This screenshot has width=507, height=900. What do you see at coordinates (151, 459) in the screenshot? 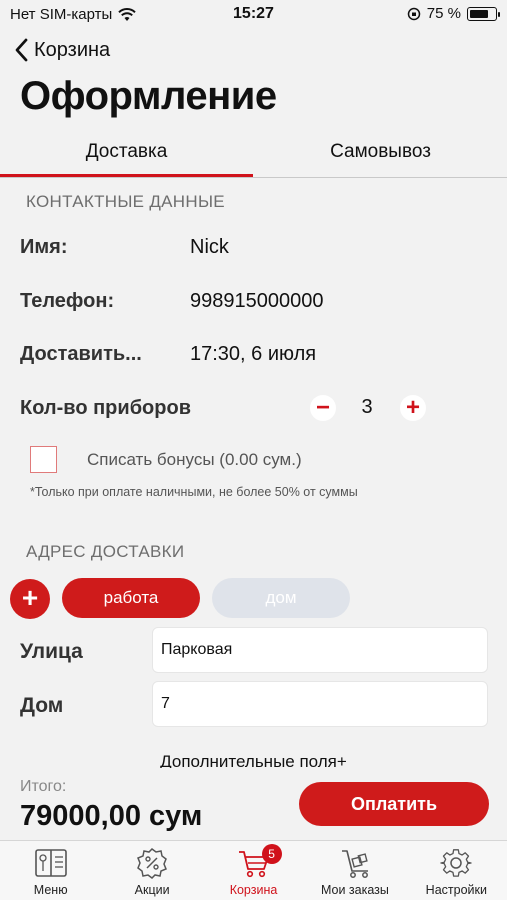
I see `bonus-label-text: Списать бонусы` at bounding box center [151, 459].